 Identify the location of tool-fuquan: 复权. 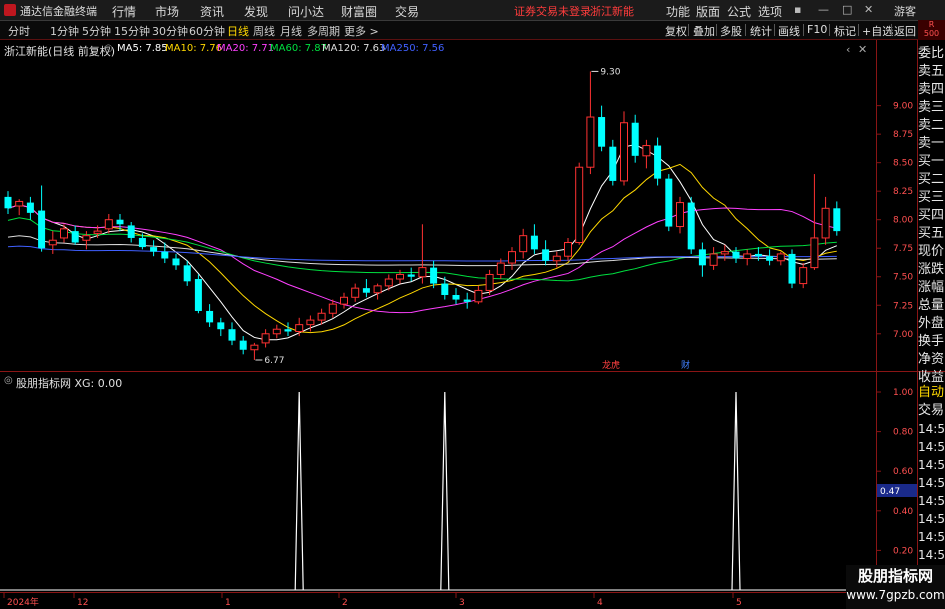
(676, 31).